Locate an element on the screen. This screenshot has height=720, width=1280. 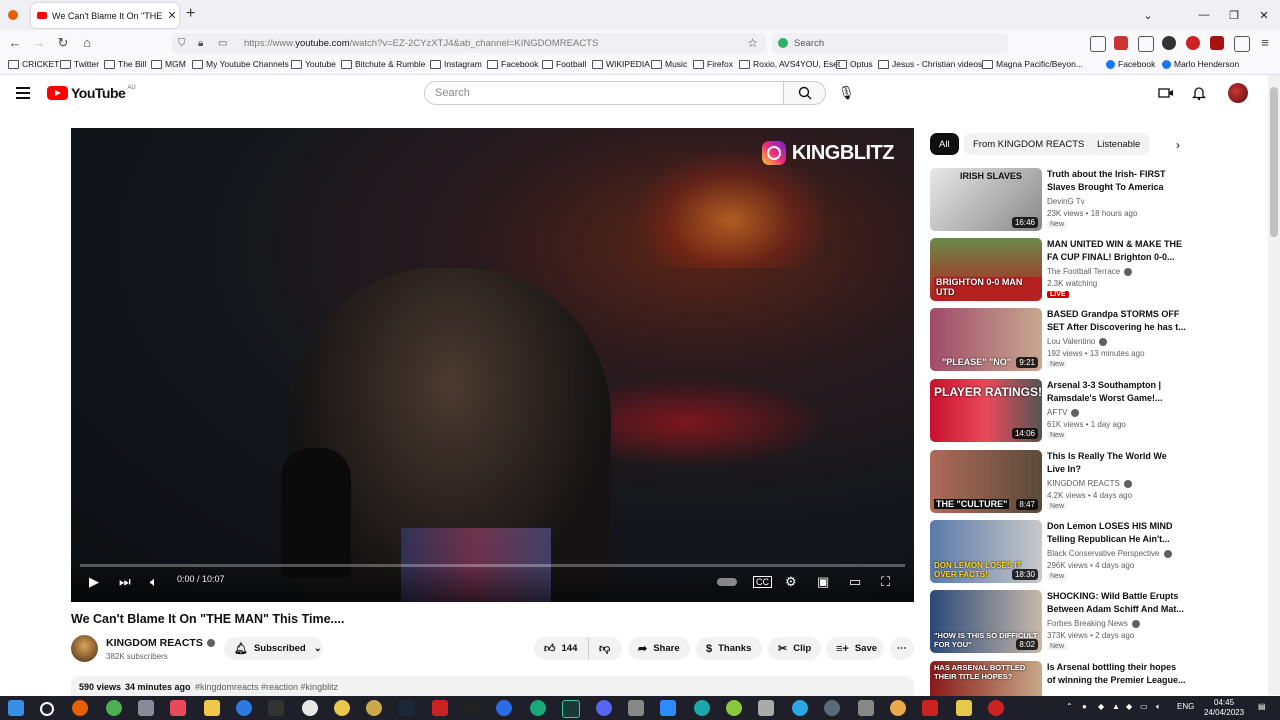
tray-chevron-icon: ⌃ is located at coordinates (1069, 706).